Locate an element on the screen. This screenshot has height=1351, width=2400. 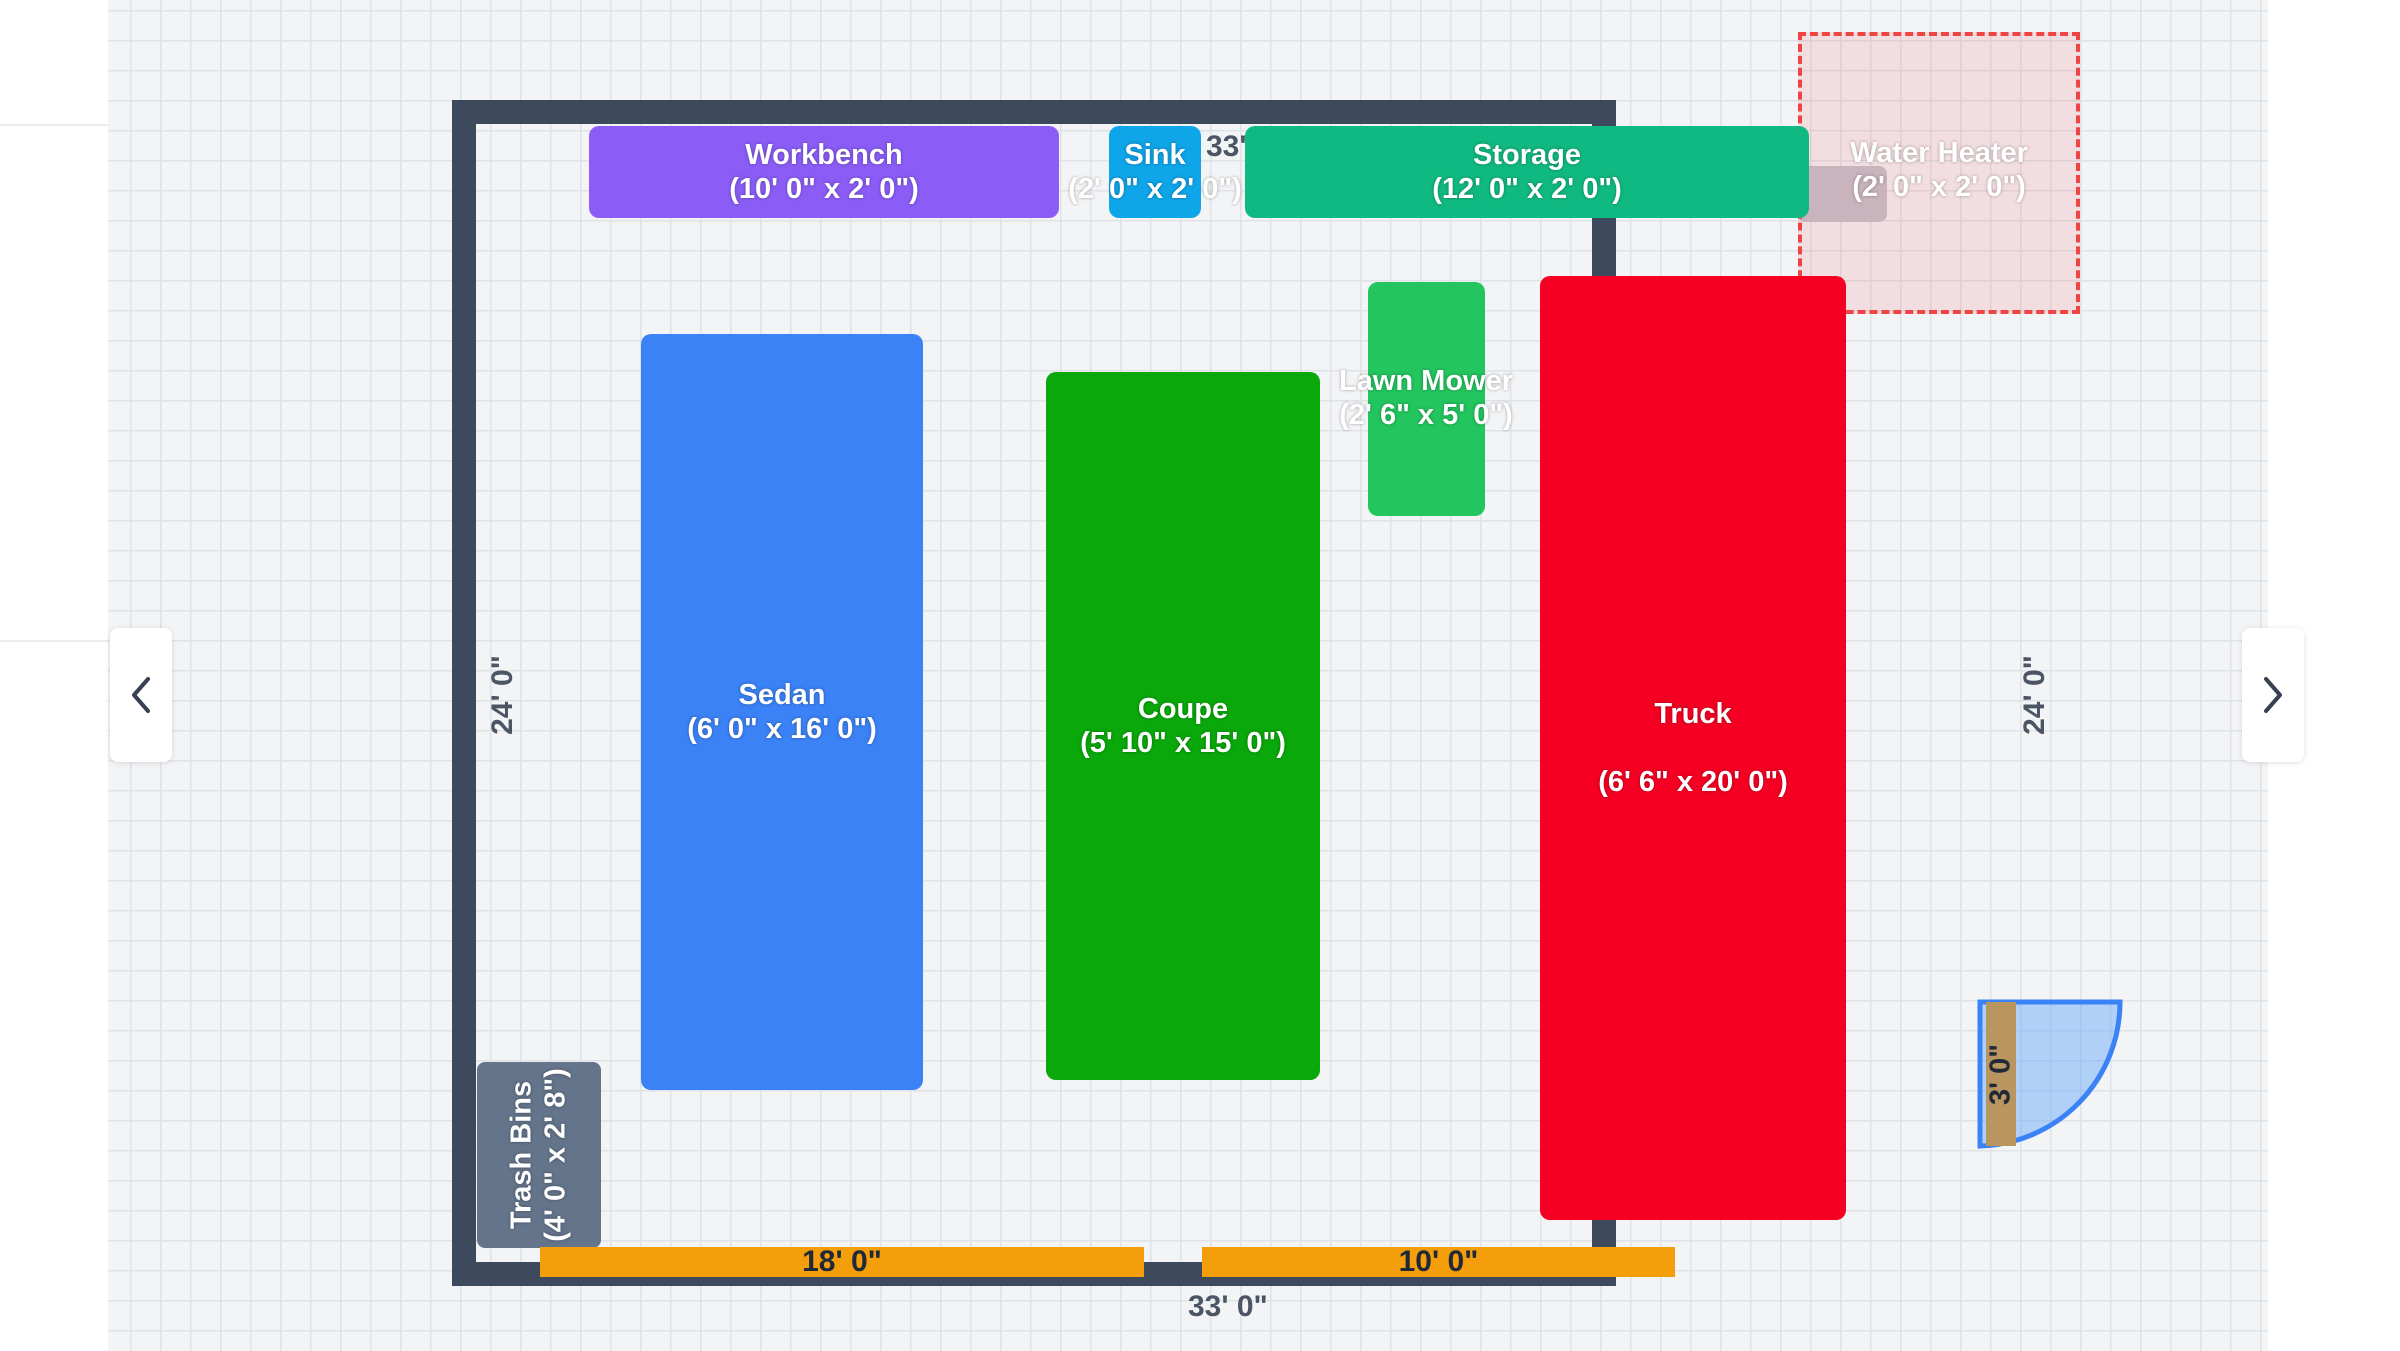
wall-left is located at coordinates (464, 693).